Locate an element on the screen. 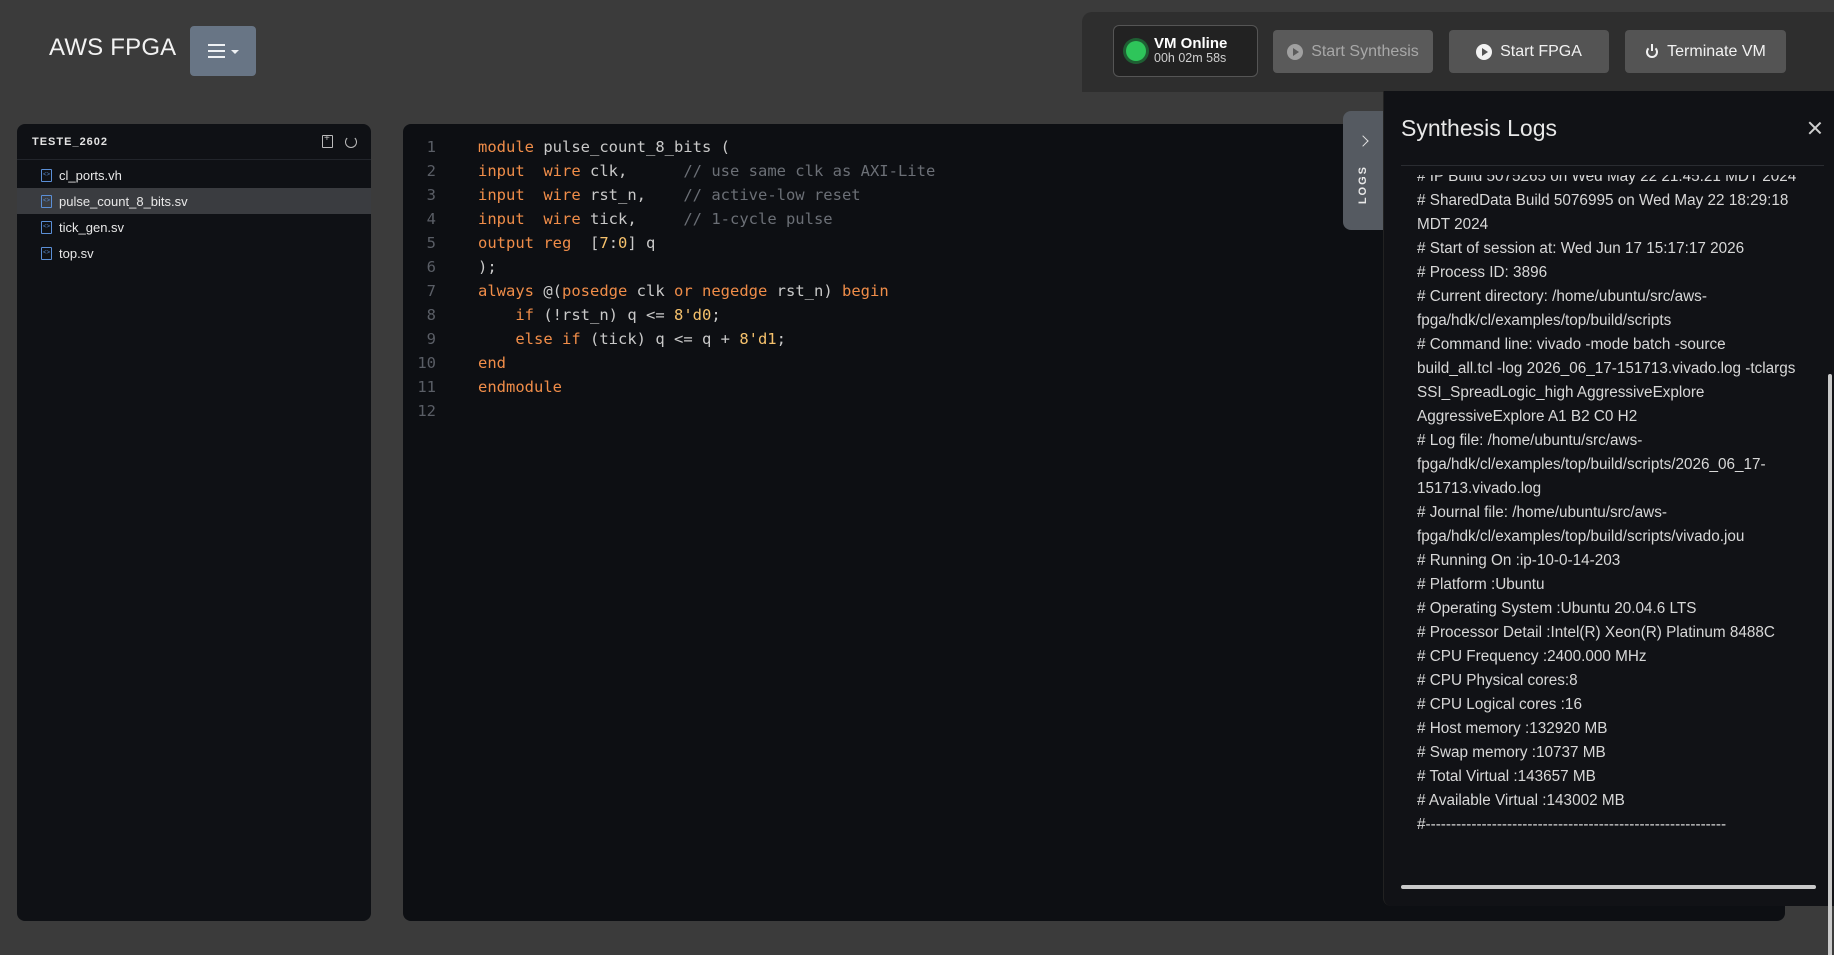  start-synthesis-button: Start Synthesis is located at coordinates (1353, 51).